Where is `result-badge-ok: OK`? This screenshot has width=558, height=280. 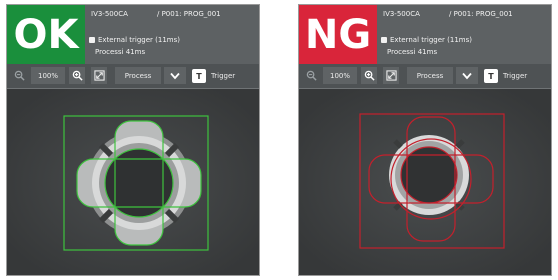 result-badge-ok: OK is located at coordinates (46, 34).